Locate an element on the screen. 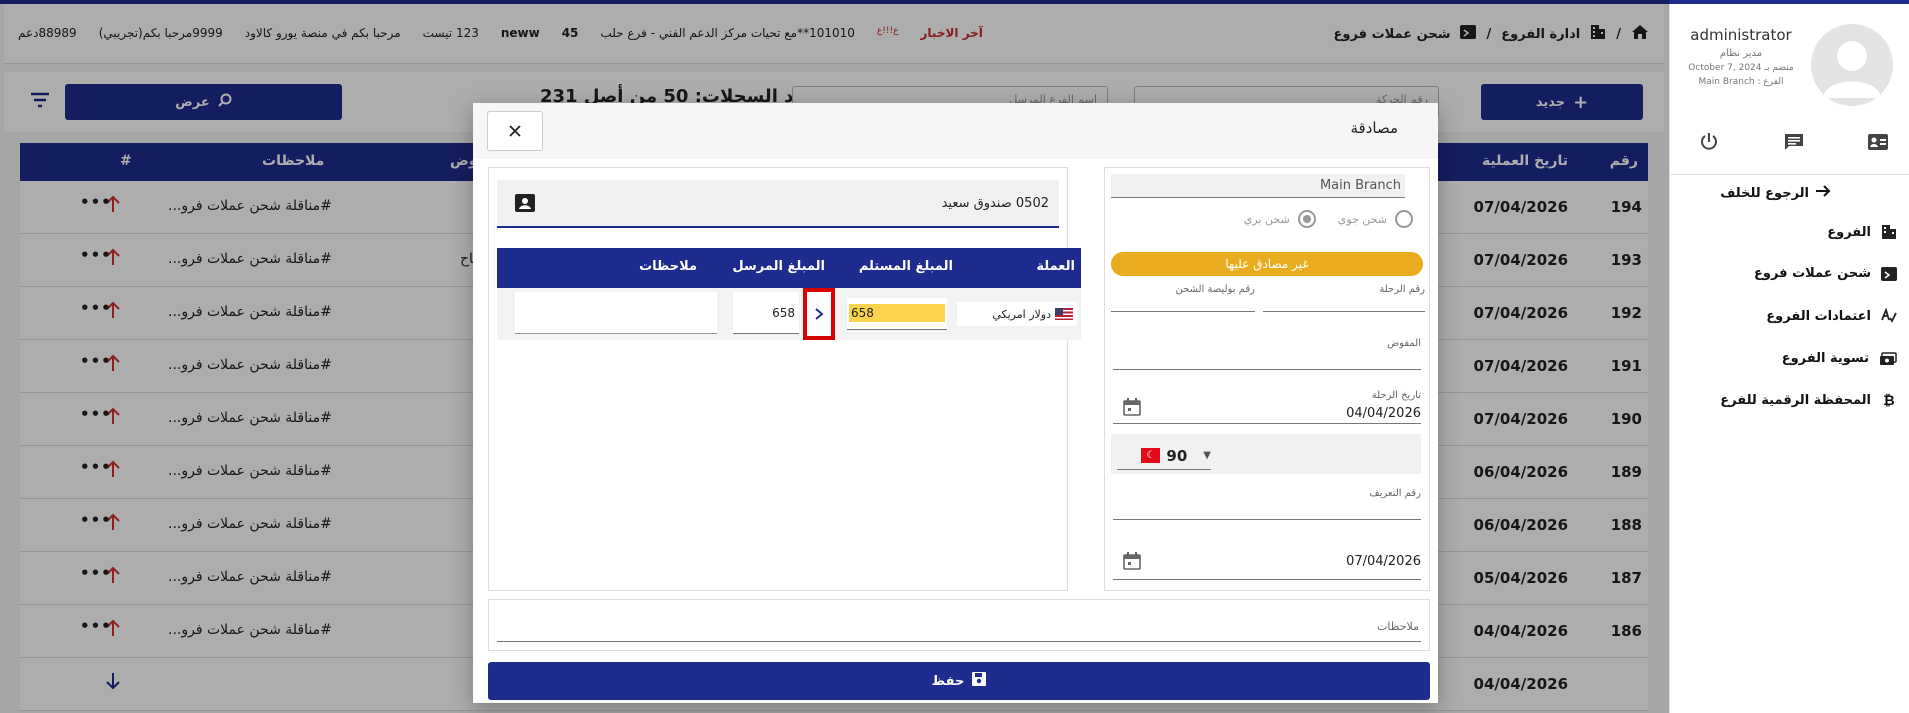  trip-number-field: رقم الرحلة is located at coordinates (1344, 297).